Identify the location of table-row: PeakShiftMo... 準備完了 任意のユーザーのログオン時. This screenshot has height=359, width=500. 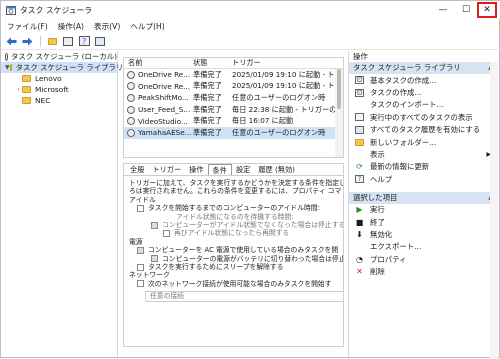
(233, 98).